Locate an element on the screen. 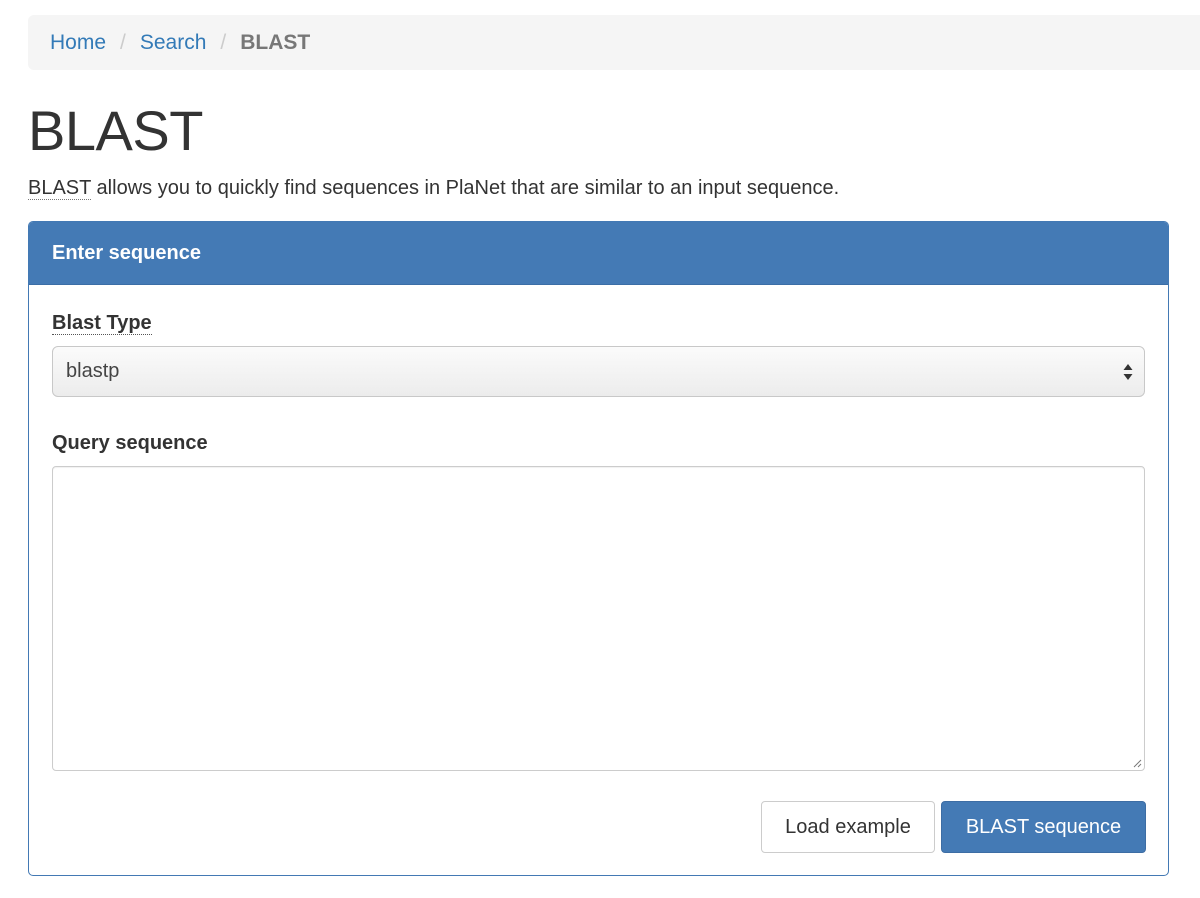 Image resolution: width=1200 pixels, height=898 pixels. blast-type-label: Blast Type is located at coordinates (102, 323).